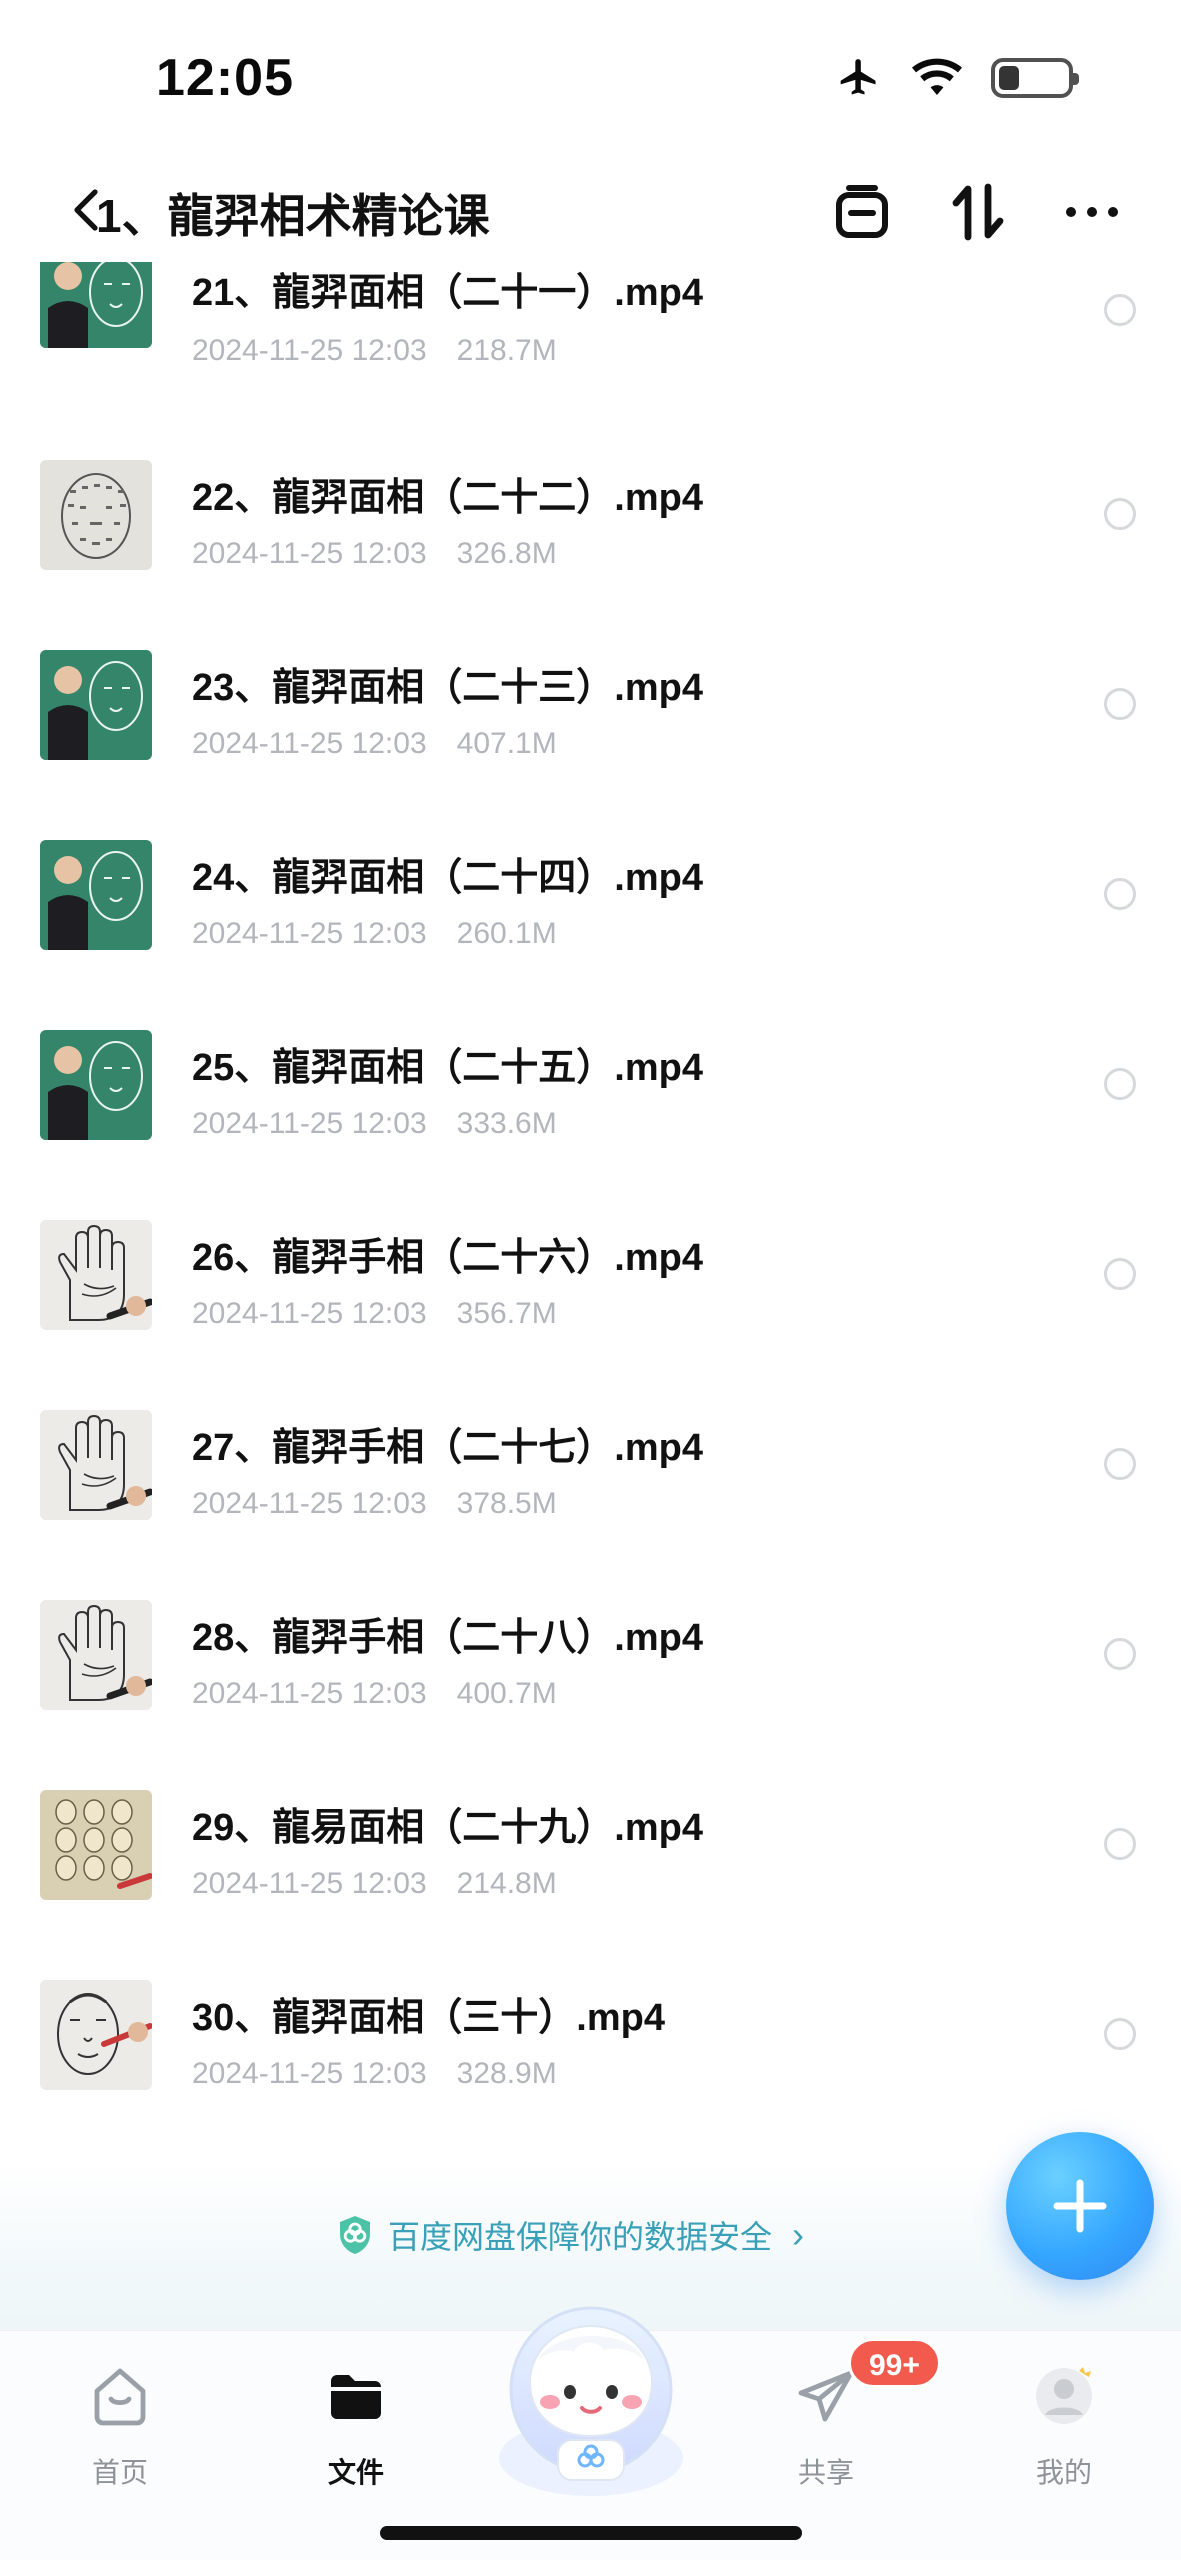 The image size is (1181, 2560). What do you see at coordinates (119, 2472) in the screenshot?
I see `tab-label: 首页` at bounding box center [119, 2472].